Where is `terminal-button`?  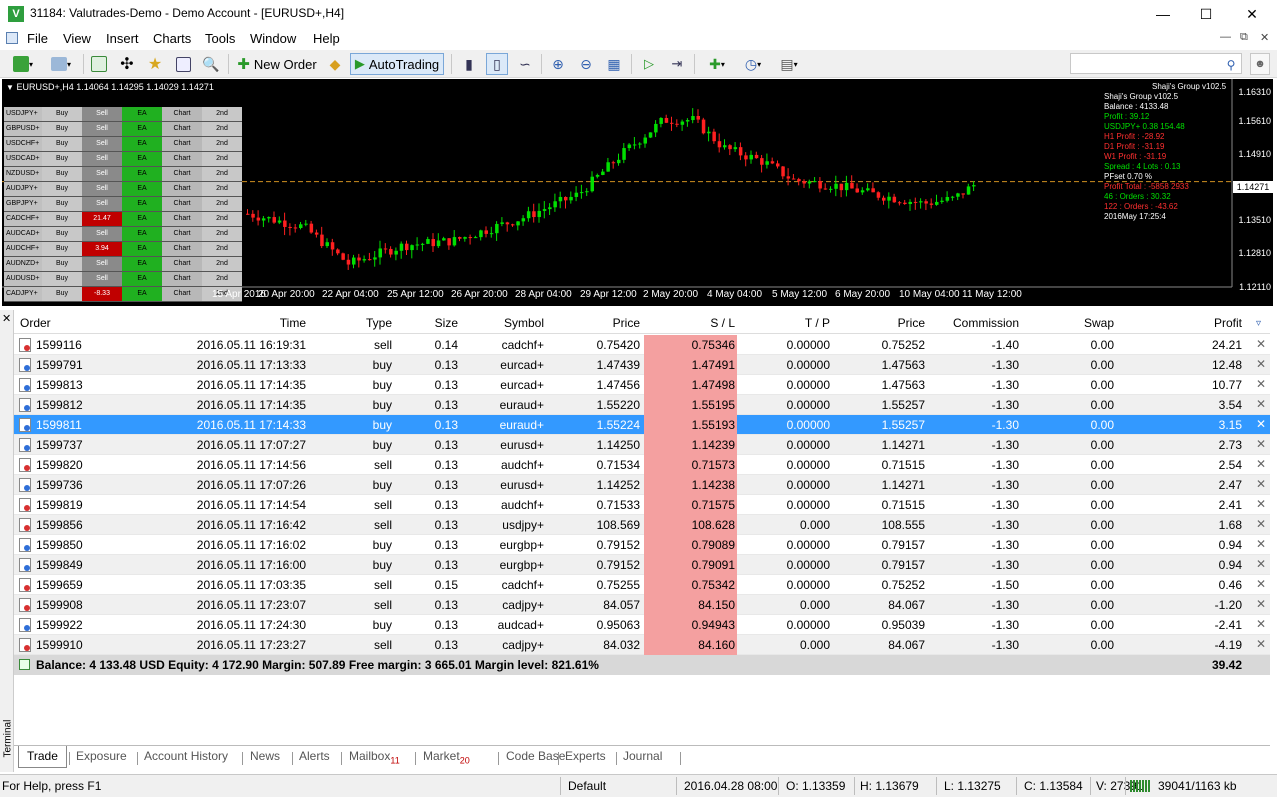
terminal-button is located at coordinates (183, 64).